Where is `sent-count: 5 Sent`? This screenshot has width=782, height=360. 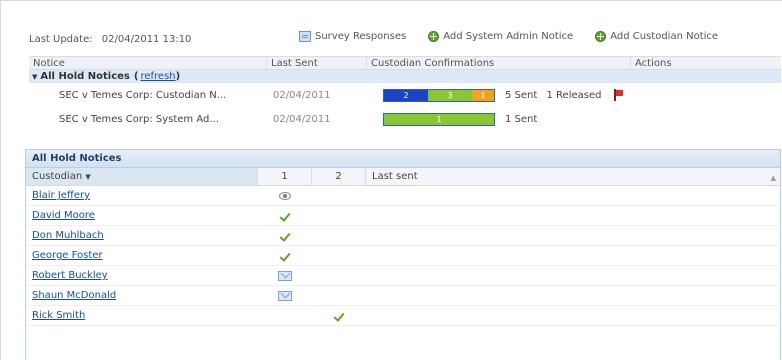 sent-count: 5 Sent is located at coordinates (521, 95).